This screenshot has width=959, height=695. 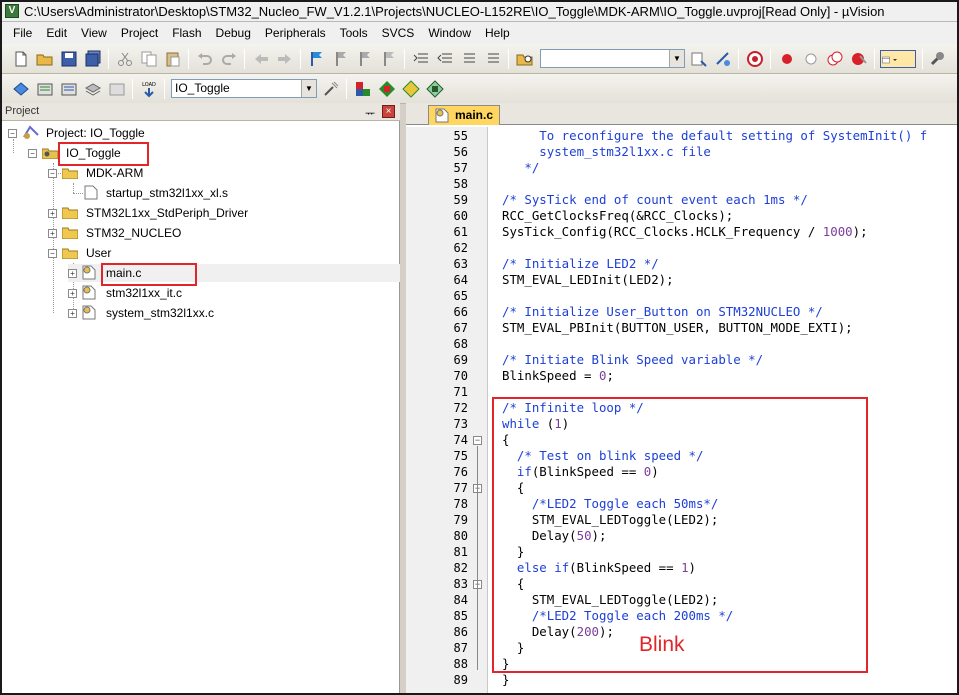 I want to click on menu-peripherals: Peripherals, so click(x=295, y=33).